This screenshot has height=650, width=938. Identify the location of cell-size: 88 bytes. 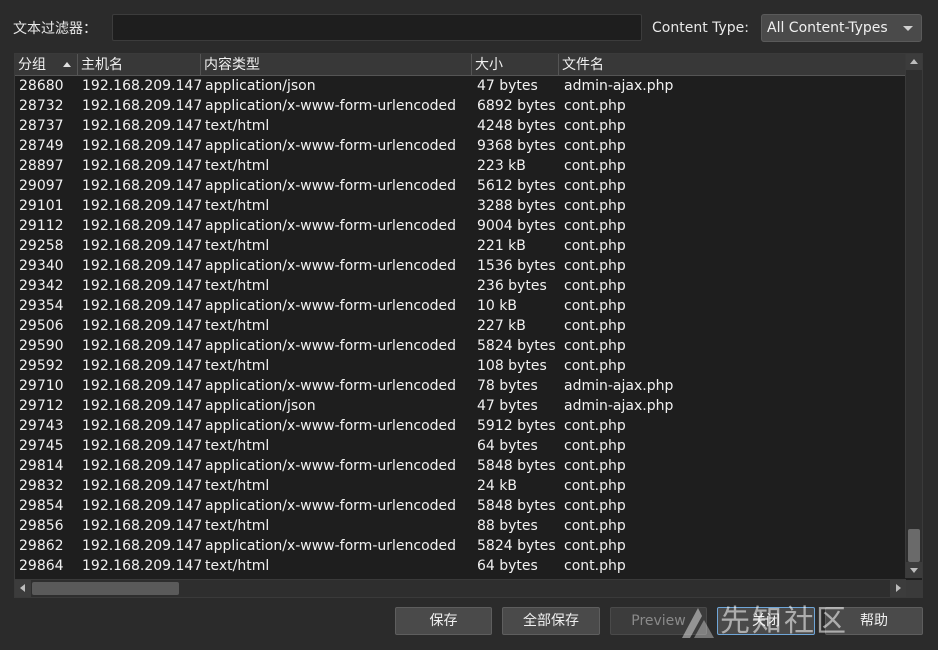
(507, 526).